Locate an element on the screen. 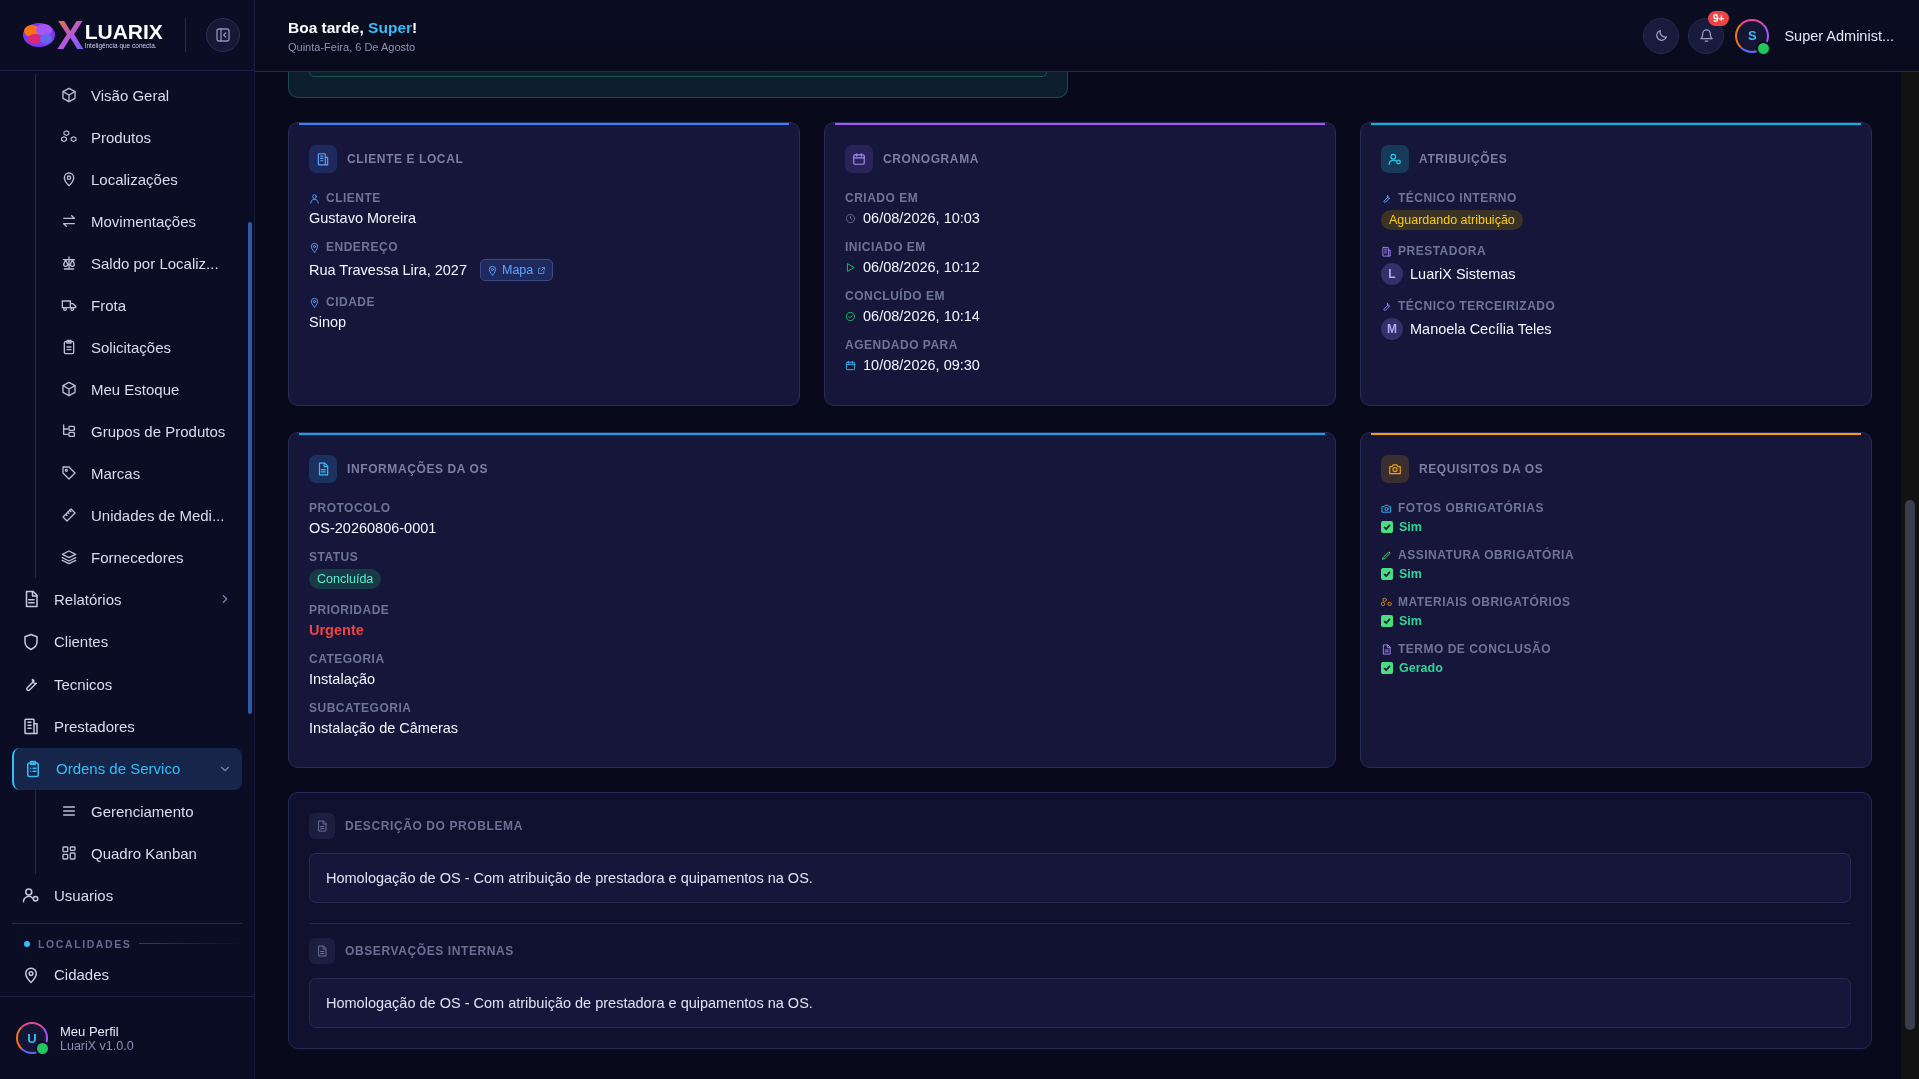 This screenshot has height=1079, width=1919. field-label: SUBCATEGORIA is located at coordinates (360, 708).